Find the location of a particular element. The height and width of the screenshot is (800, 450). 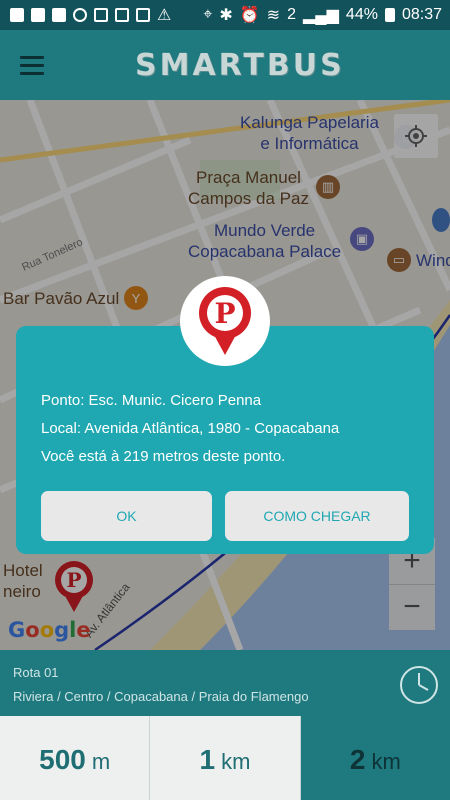

signal-icon: ▂▄▆ is located at coordinates (320, 15).